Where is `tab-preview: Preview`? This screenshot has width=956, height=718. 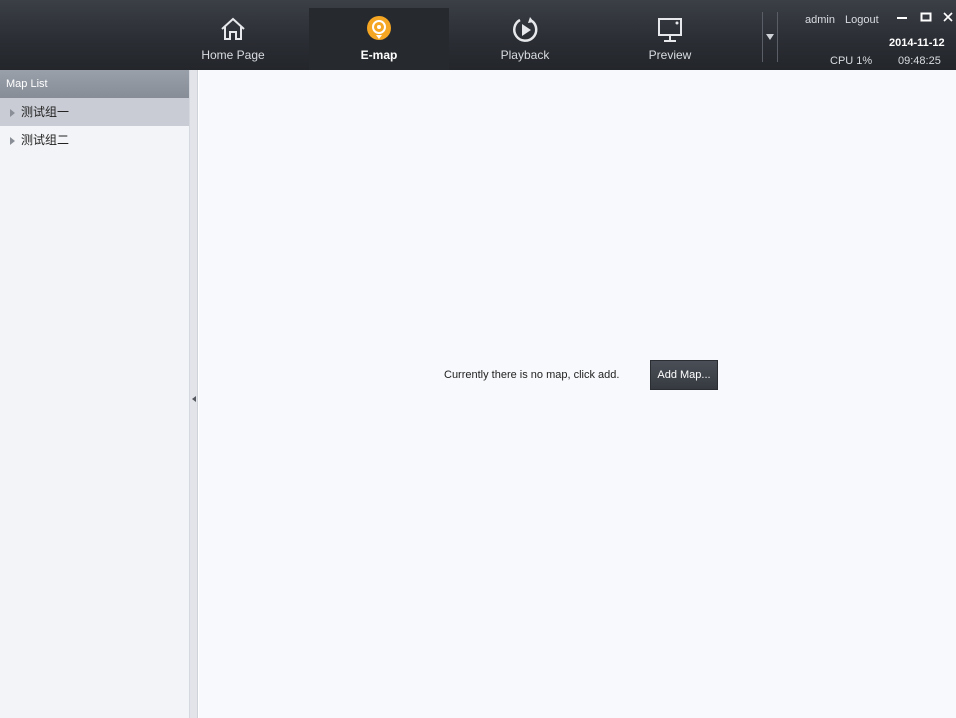
tab-preview: Preview is located at coordinates (670, 39).